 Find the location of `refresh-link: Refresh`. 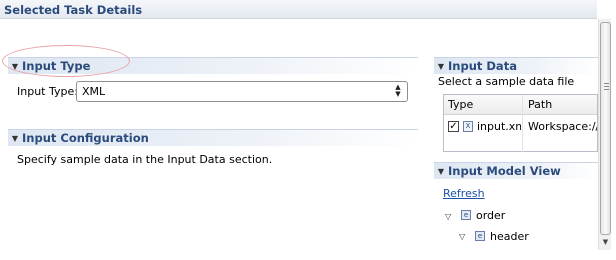

refresh-link: Refresh is located at coordinates (464, 193).